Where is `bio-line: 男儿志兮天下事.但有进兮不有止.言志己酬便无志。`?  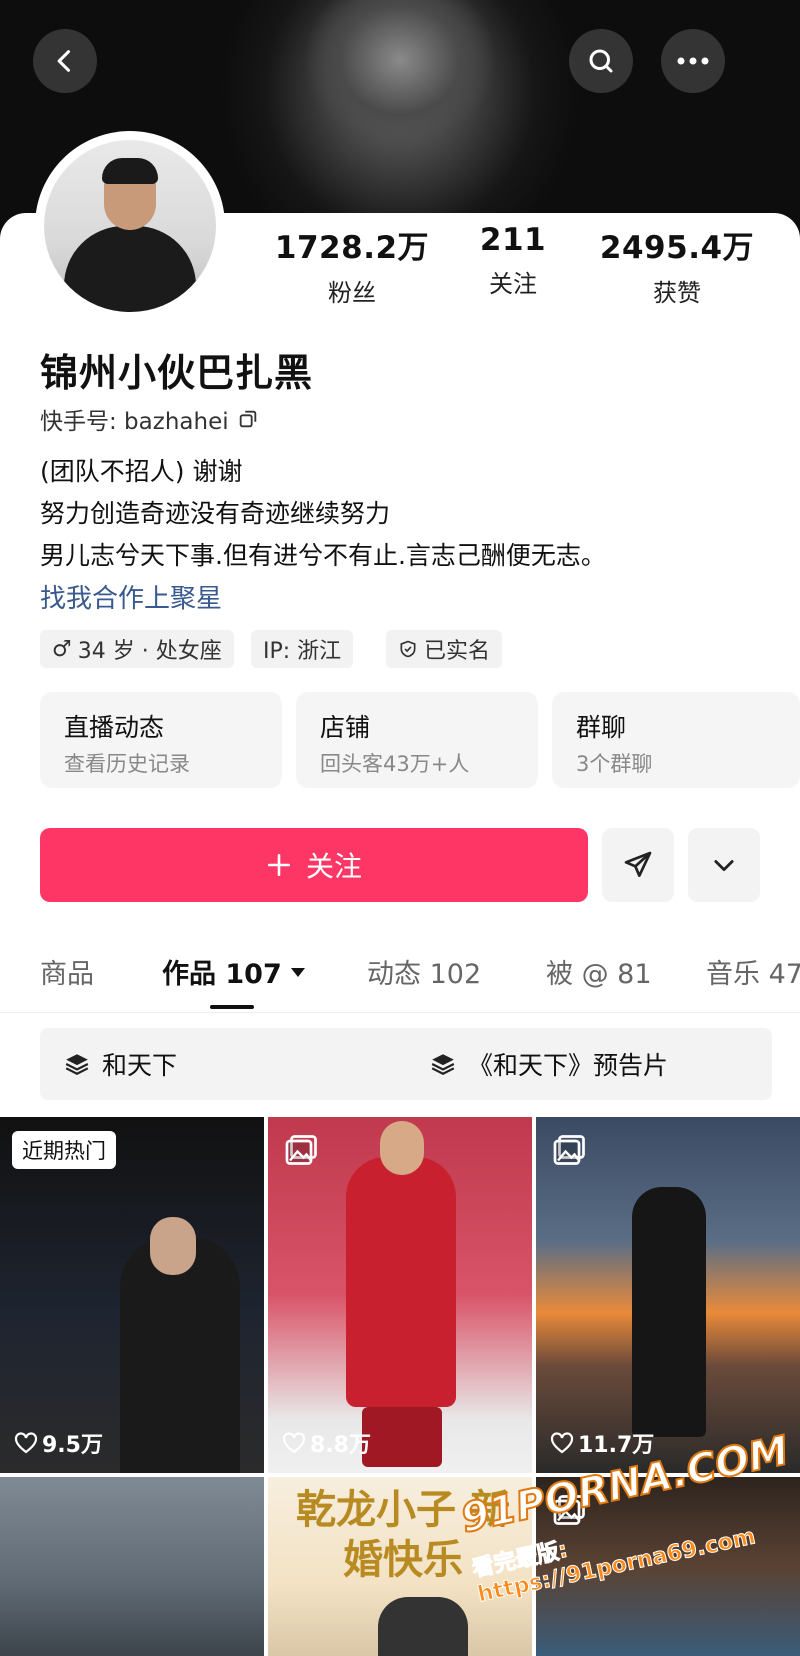 bio-line: 男儿志兮天下事.但有进兮不有止.言志己酬便无志。 is located at coordinates (323, 555).